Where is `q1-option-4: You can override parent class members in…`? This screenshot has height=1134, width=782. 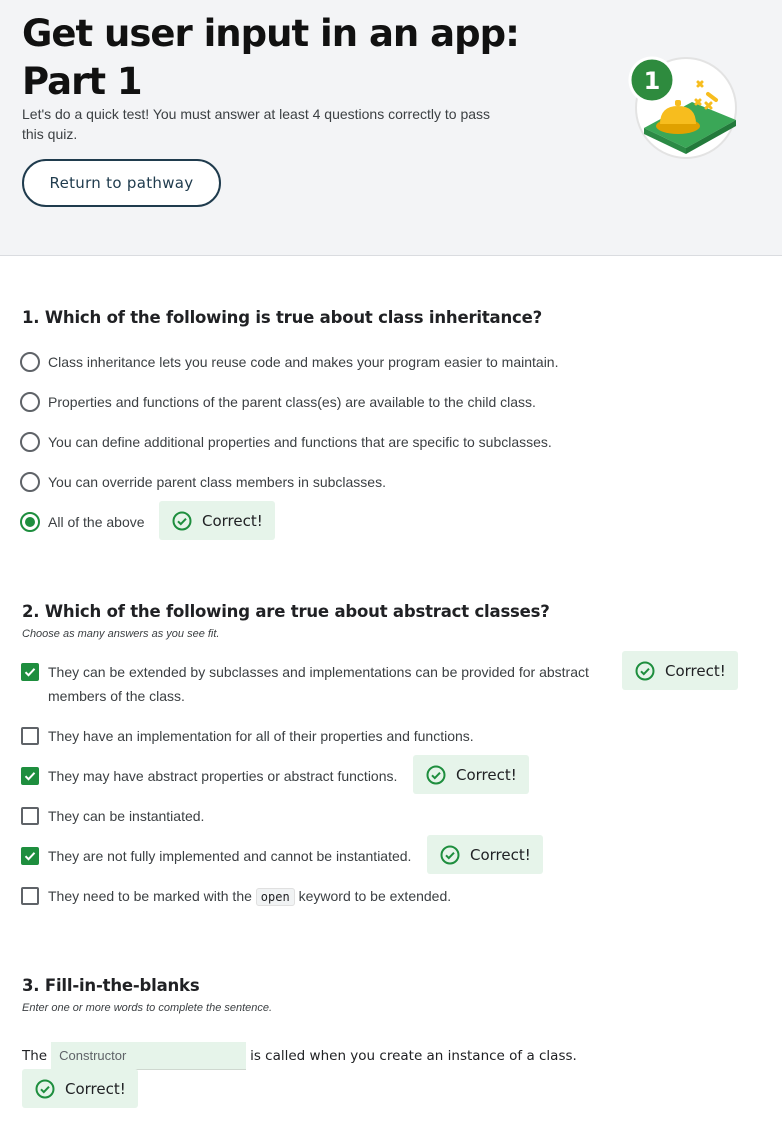
q1-option-4: You can override parent class members in… is located at coordinates (203, 482).